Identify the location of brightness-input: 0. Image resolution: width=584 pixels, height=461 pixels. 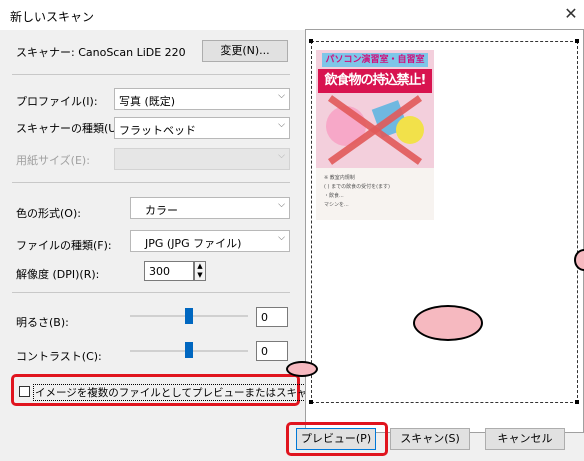
(272, 317).